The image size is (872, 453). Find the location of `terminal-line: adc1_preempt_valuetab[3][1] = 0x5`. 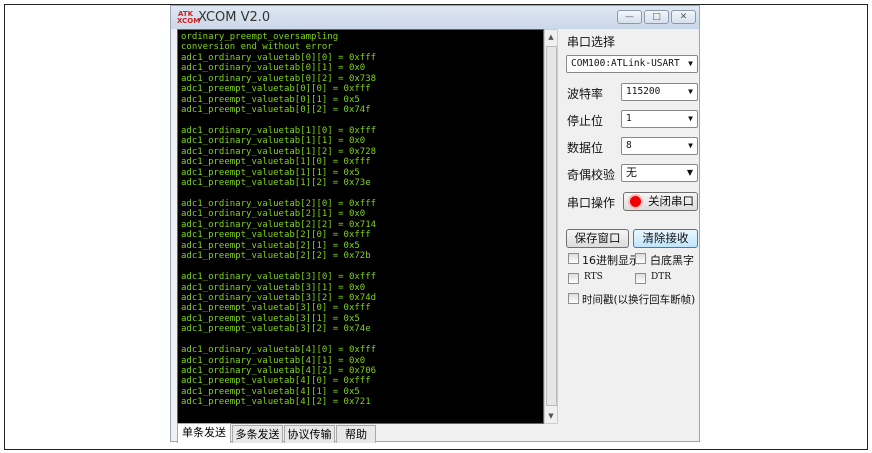

terminal-line: adc1_preempt_valuetab[3][1] = 0x5 is located at coordinates (270, 318).